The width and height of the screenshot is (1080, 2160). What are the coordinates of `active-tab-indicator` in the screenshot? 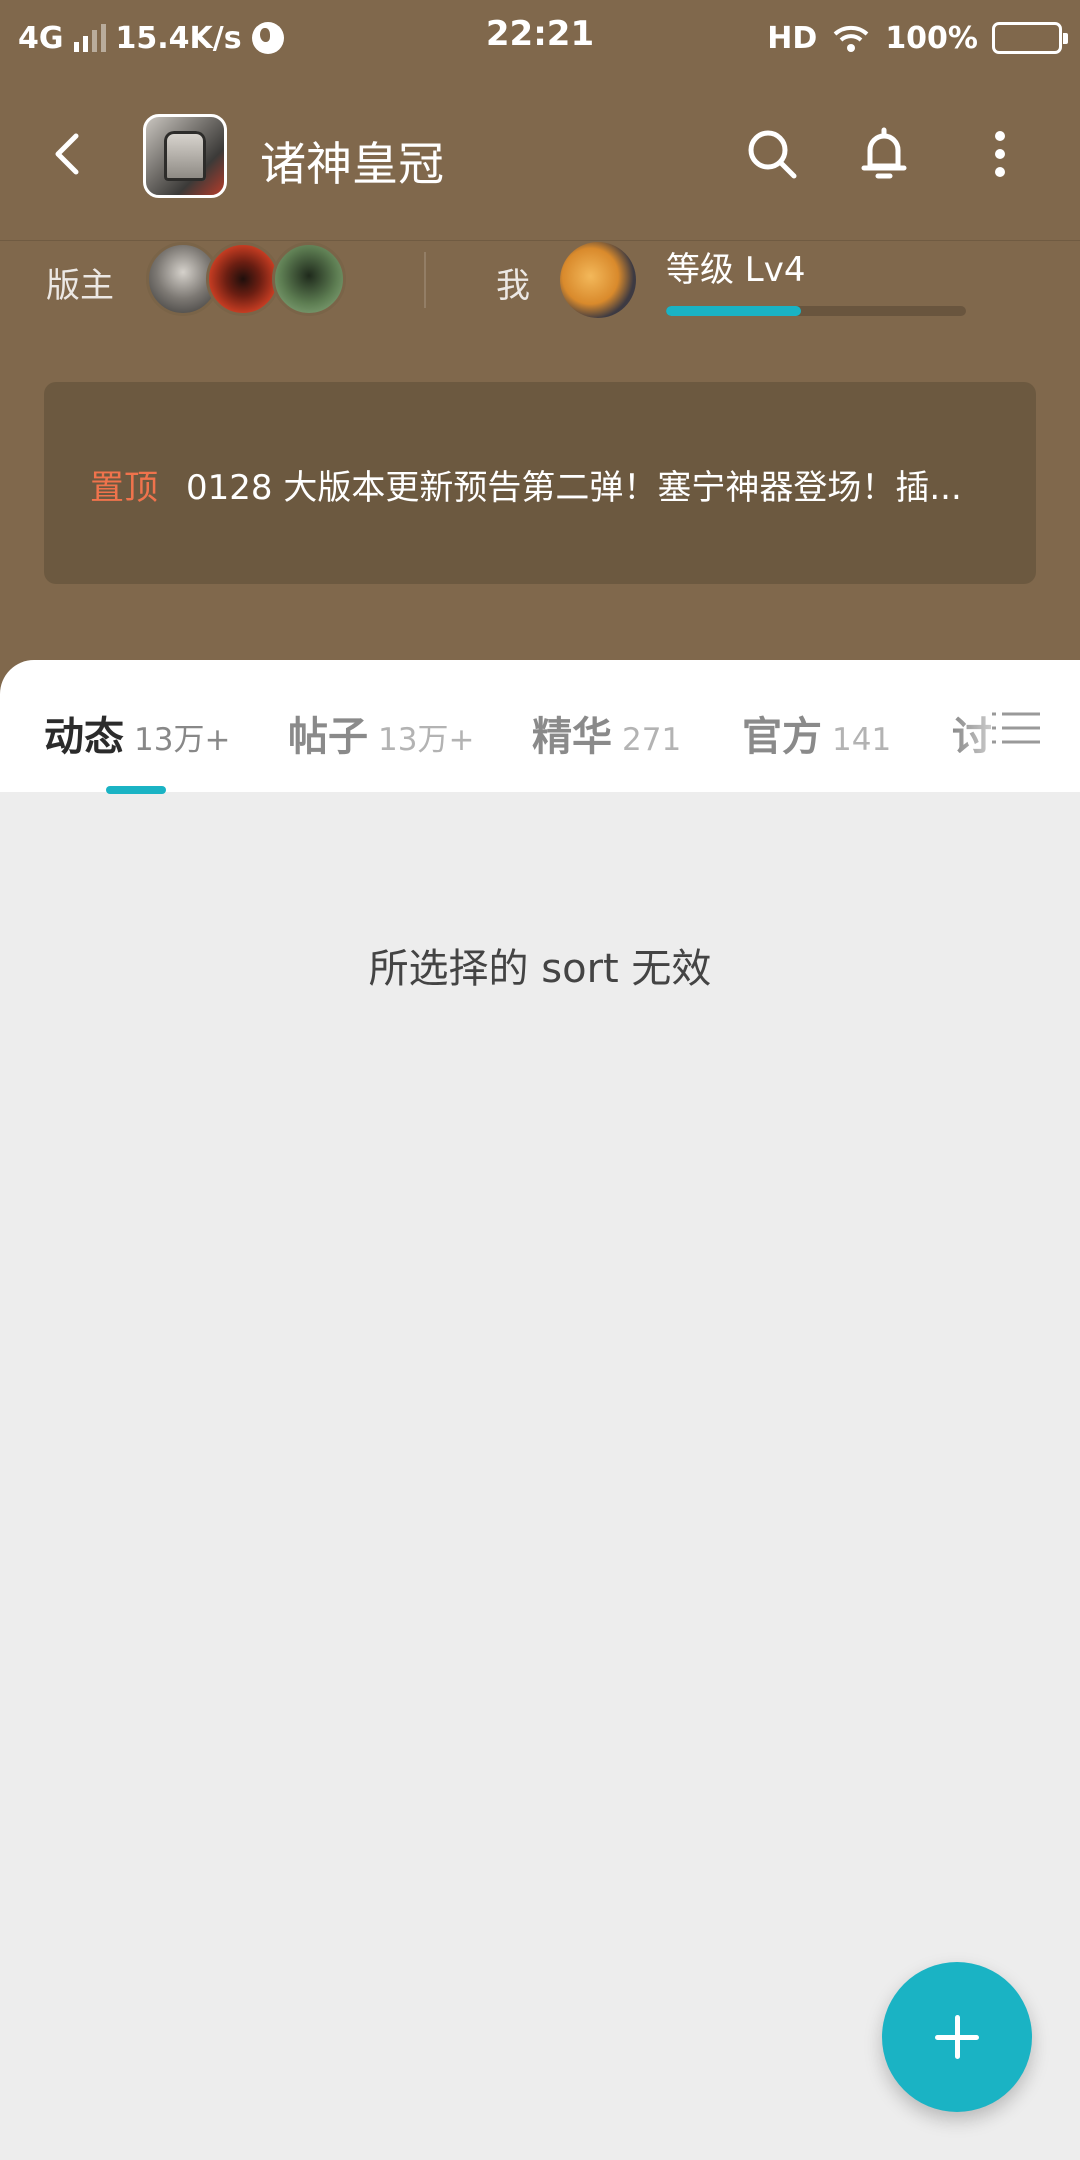 It's located at (136, 790).